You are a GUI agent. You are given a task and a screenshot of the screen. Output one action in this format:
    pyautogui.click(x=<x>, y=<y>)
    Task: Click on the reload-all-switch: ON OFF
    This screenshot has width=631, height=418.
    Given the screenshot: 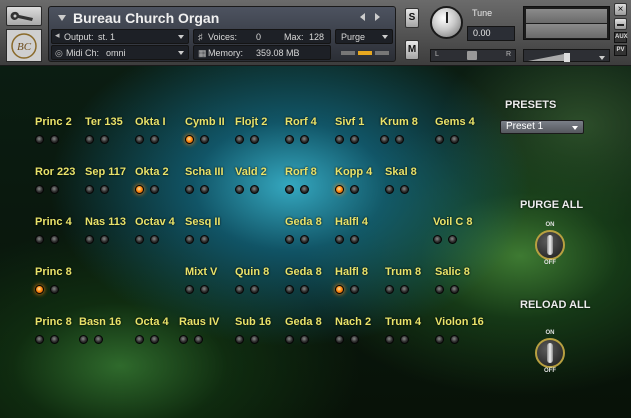 What is the action you would take?
    pyautogui.click(x=550, y=353)
    